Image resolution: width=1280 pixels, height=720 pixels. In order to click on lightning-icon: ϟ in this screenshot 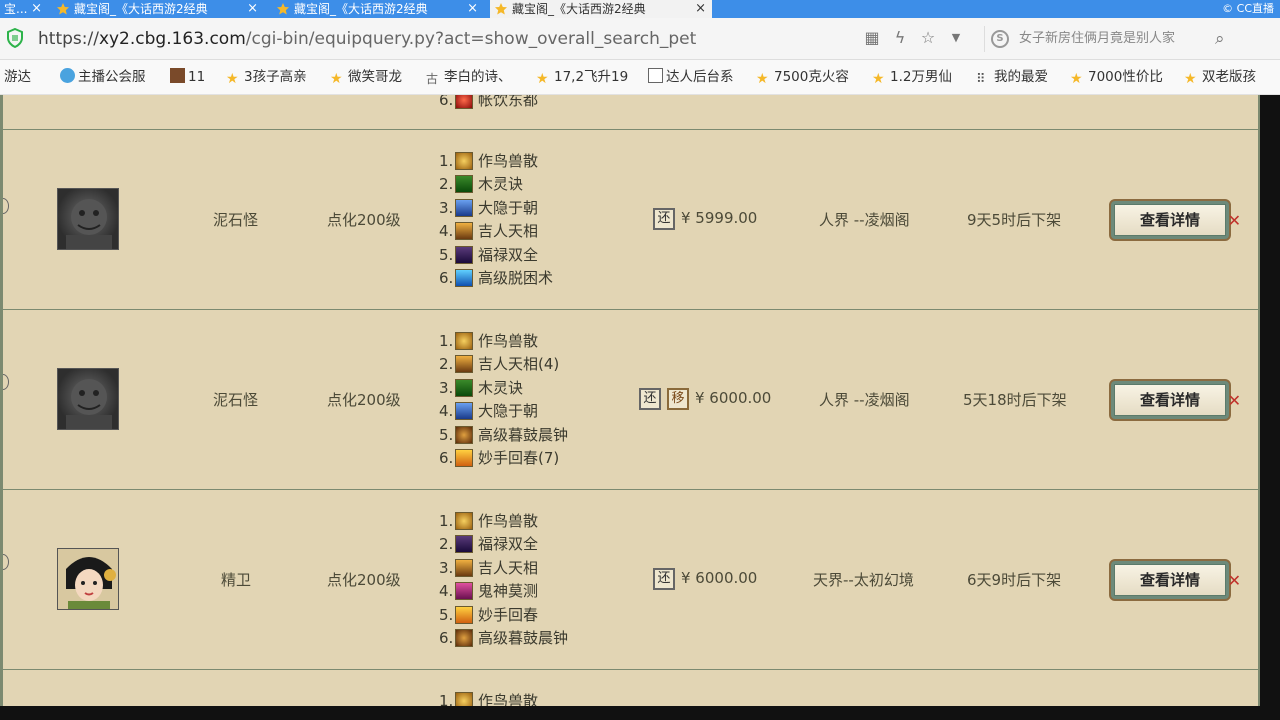, I will do `click(900, 38)`.